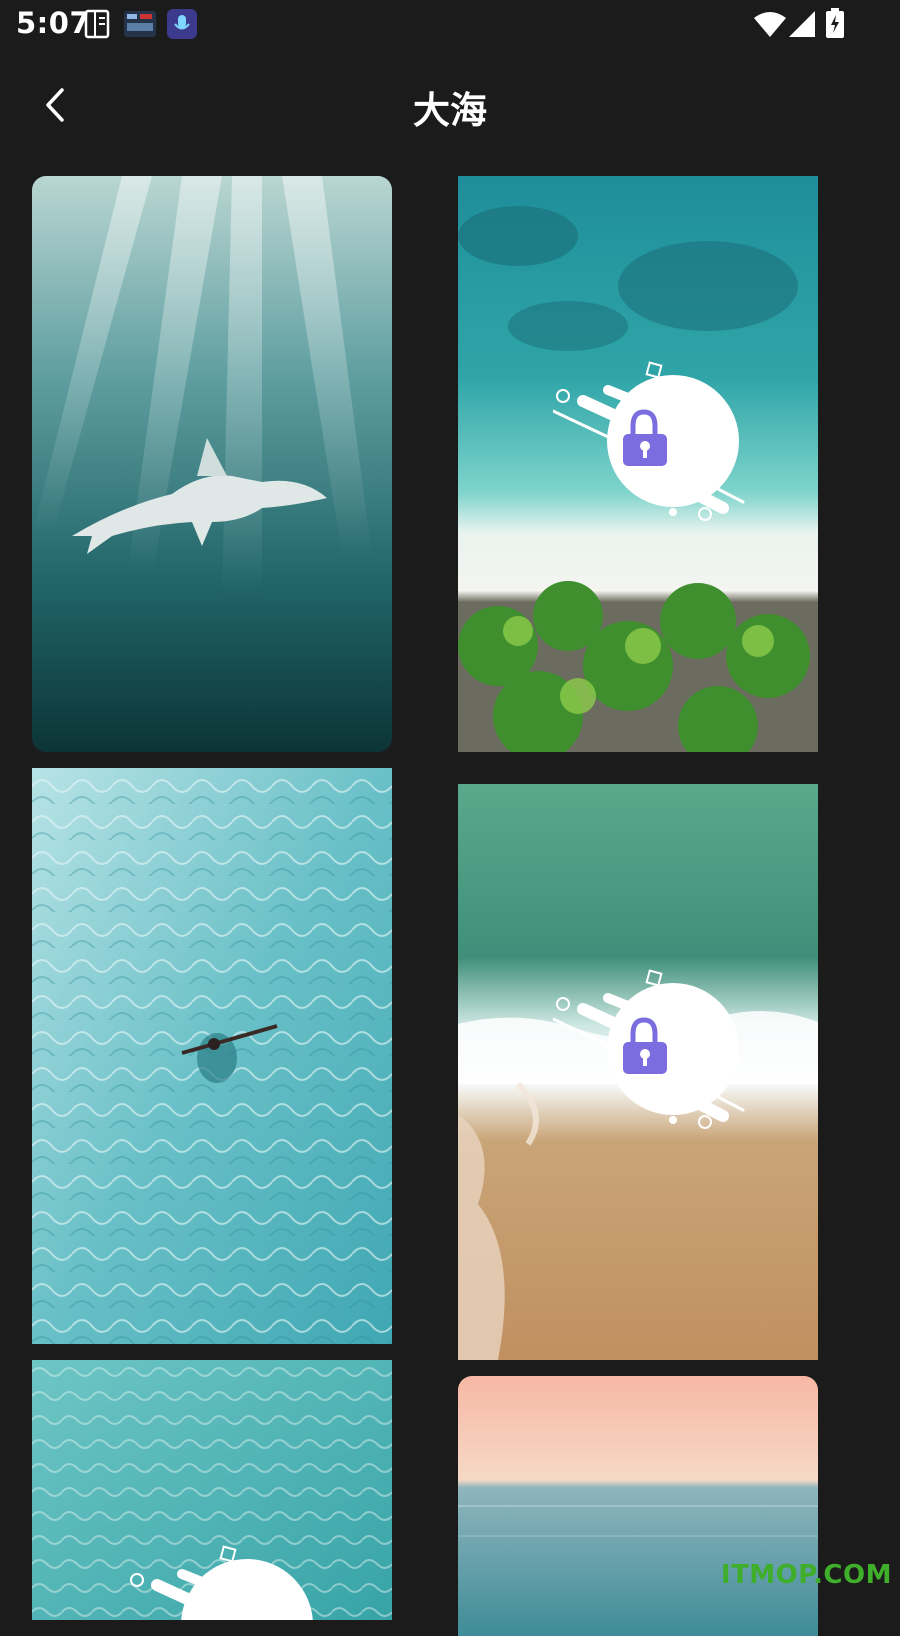 Image resolution: width=900 pixels, height=1636 pixels. Describe the element at coordinates (182, 24) in the screenshot. I see `voice-recorder-icon` at that location.